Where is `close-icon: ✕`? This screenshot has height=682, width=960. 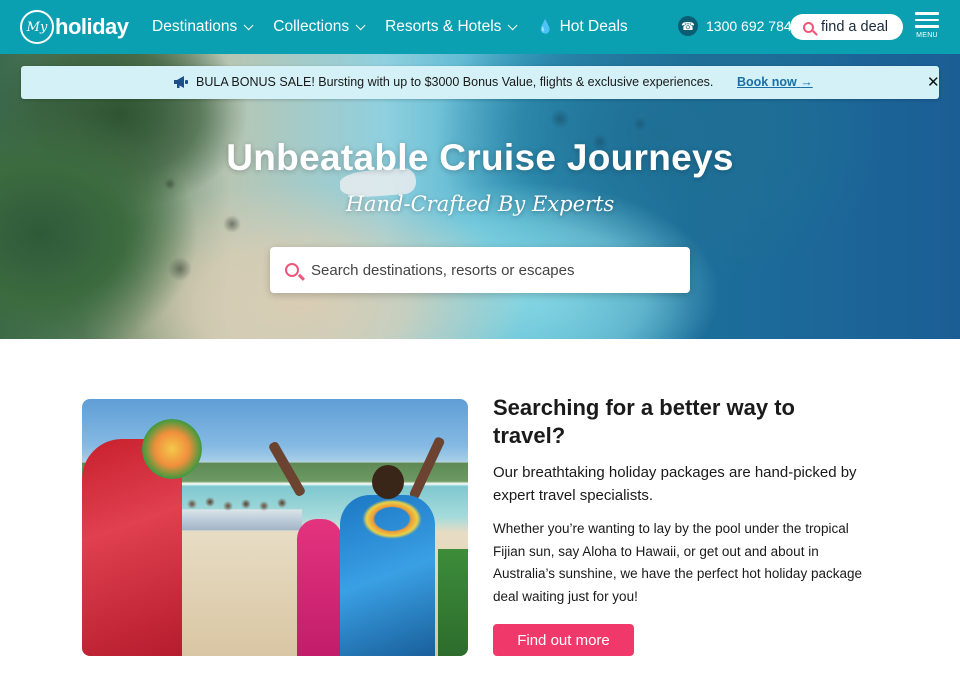 close-icon: ✕ is located at coordinates (933, 82).